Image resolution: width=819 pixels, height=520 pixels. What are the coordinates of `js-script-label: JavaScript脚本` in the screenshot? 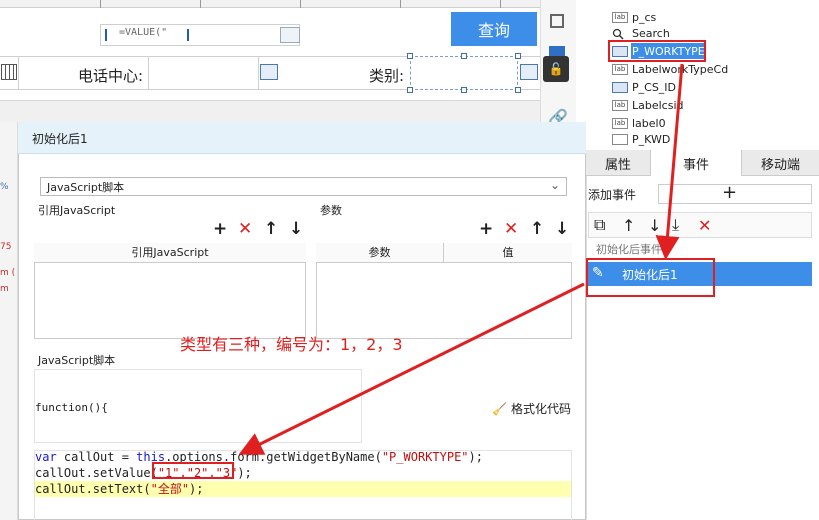 It's located at (77, 360).